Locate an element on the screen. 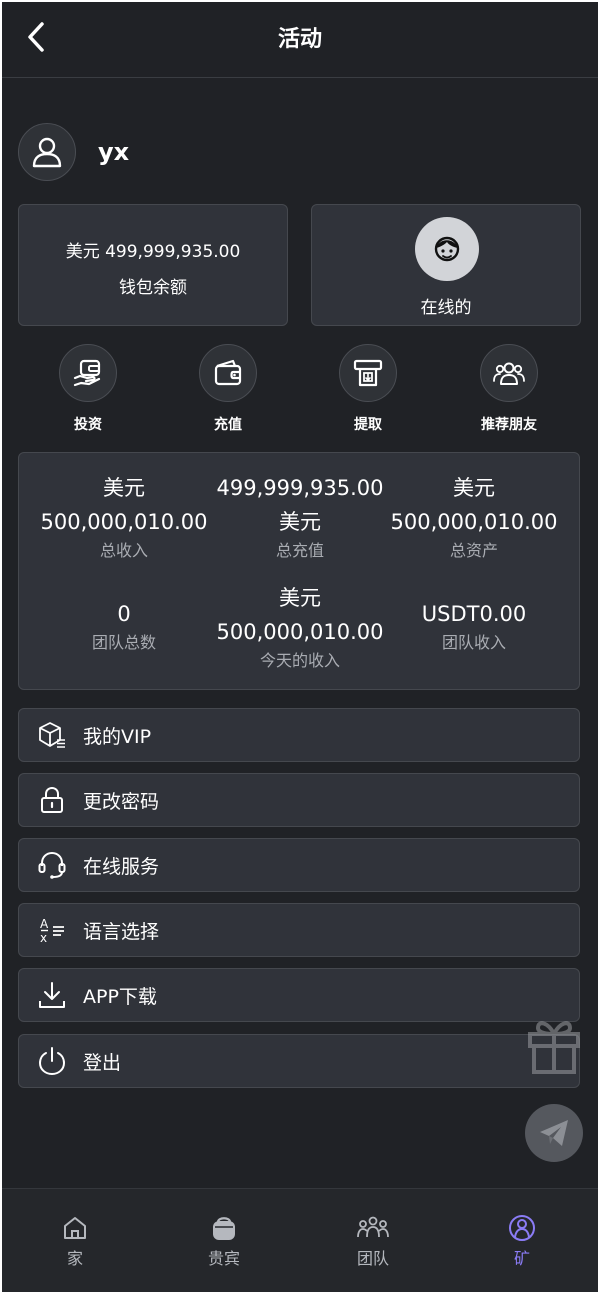 The height and width of the screenshot is (1293, 604). team-icon is located at coordinates (373, 1227).